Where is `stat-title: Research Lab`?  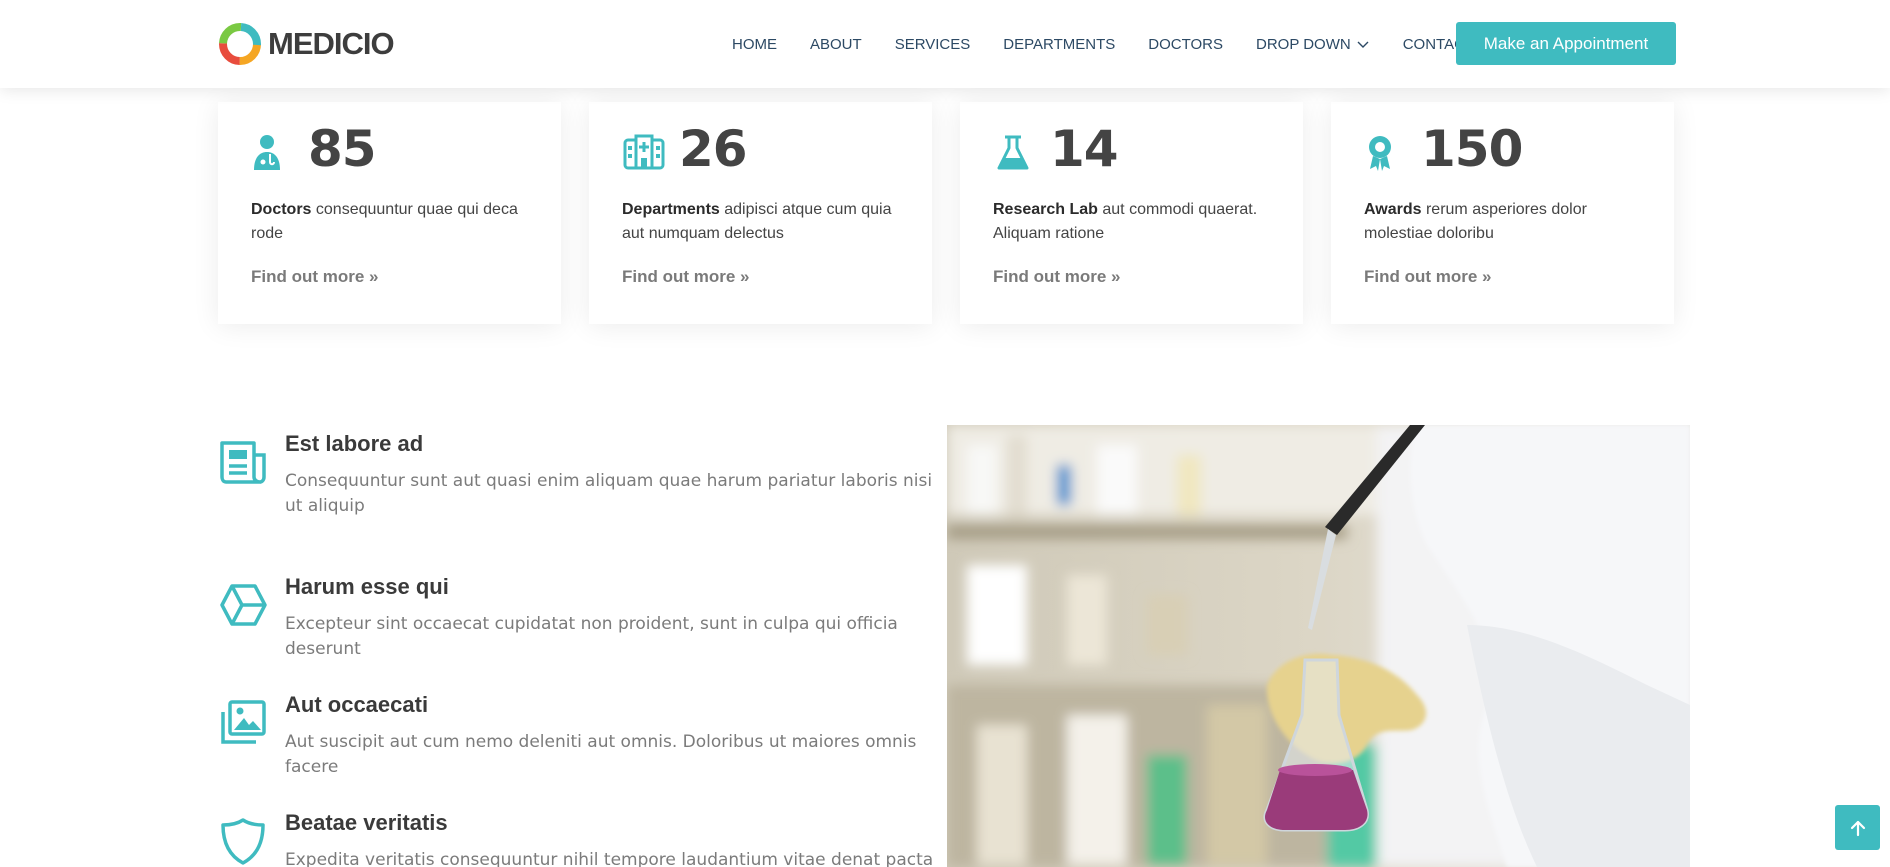
stat-title: Research Lab is located at coordinates (1045, 209).